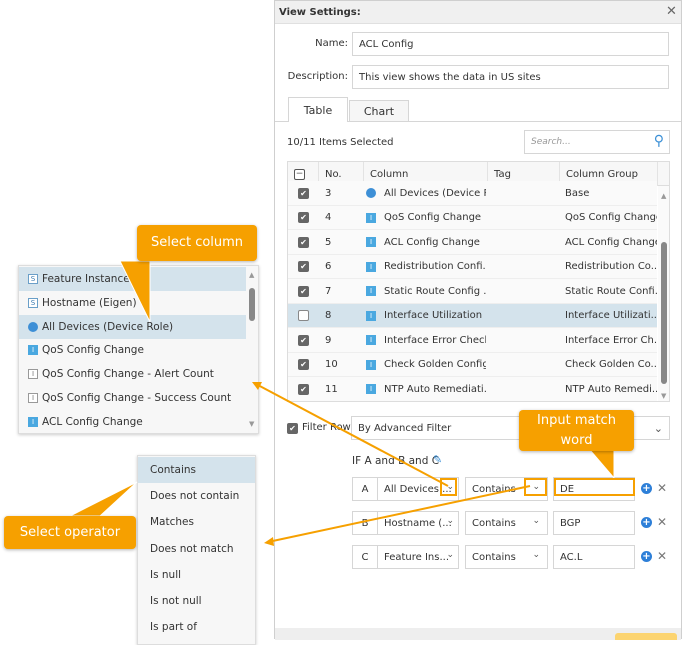 The width and height of the screenshot is (684, 645). Describe the element at coordinates (448, 487) in the screenshot. I see `highlight-column-chevron` at that location.